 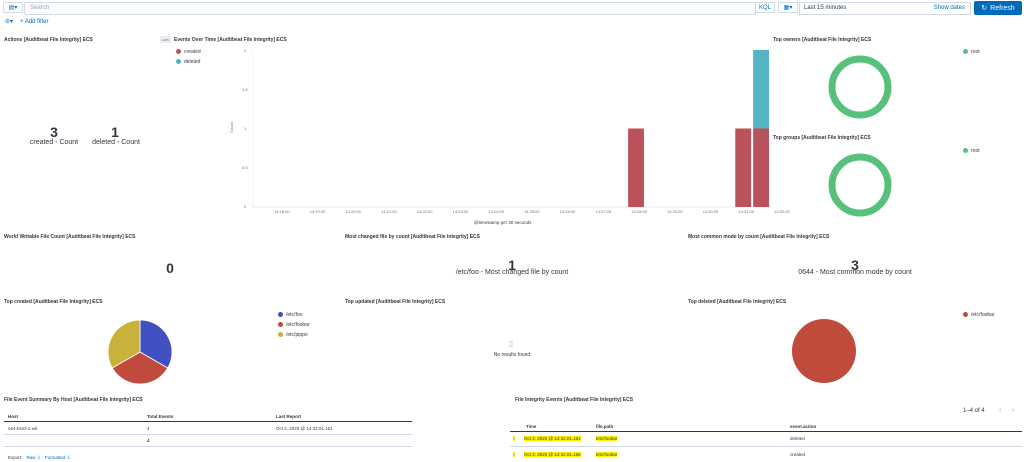 I want to click on save-icon: ▤▾, so click(x=13, y=8).